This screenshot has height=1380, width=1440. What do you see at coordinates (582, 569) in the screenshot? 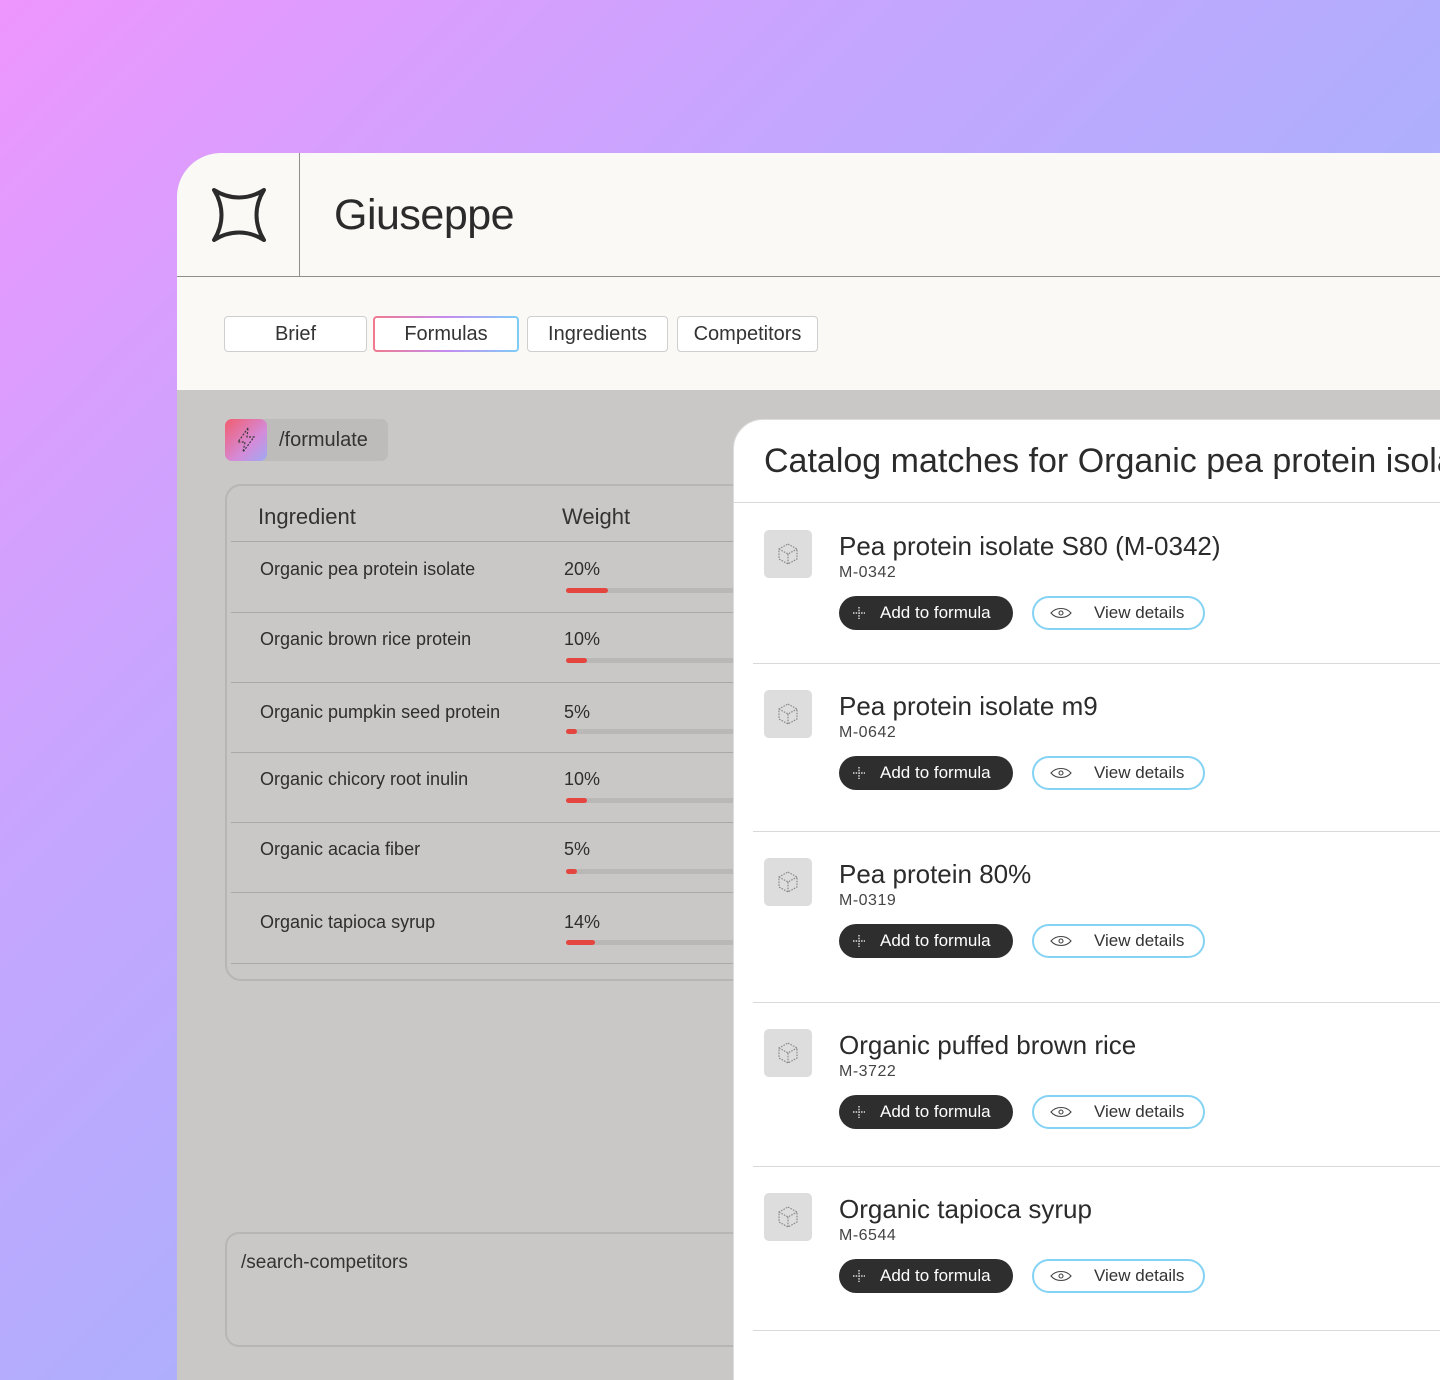
I see `ingredient-weight: 20%` at bounding box center [582, 569].